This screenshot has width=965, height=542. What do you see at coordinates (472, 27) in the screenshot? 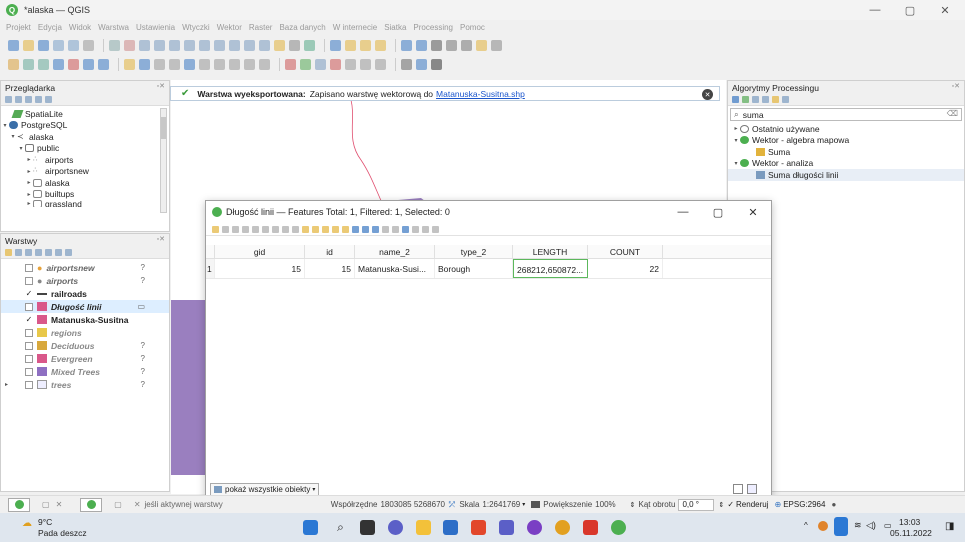
I see `menu-help: Pomoc` at bounding box center [472, 27].